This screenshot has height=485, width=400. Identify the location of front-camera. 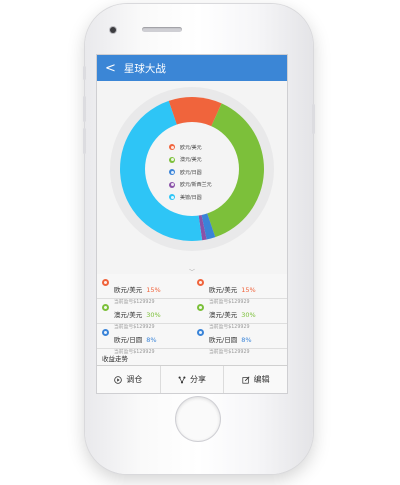
(113, 30).